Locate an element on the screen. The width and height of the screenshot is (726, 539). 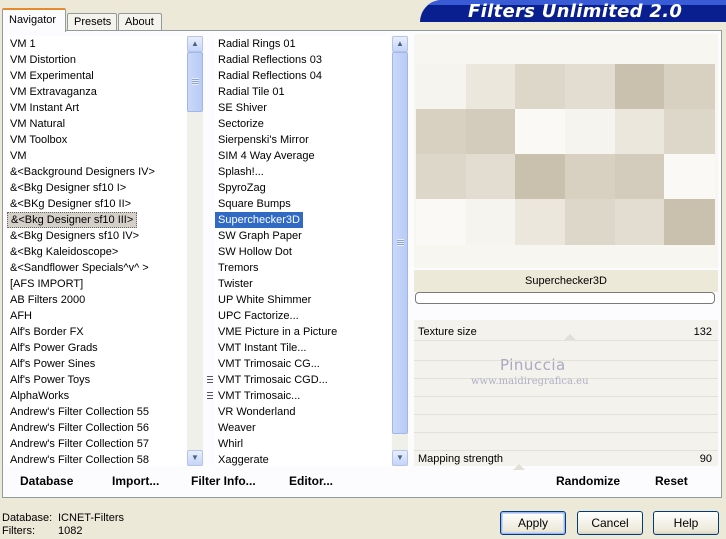
list-item: &<Background Designers IV> is located at coordinates (82, 172).